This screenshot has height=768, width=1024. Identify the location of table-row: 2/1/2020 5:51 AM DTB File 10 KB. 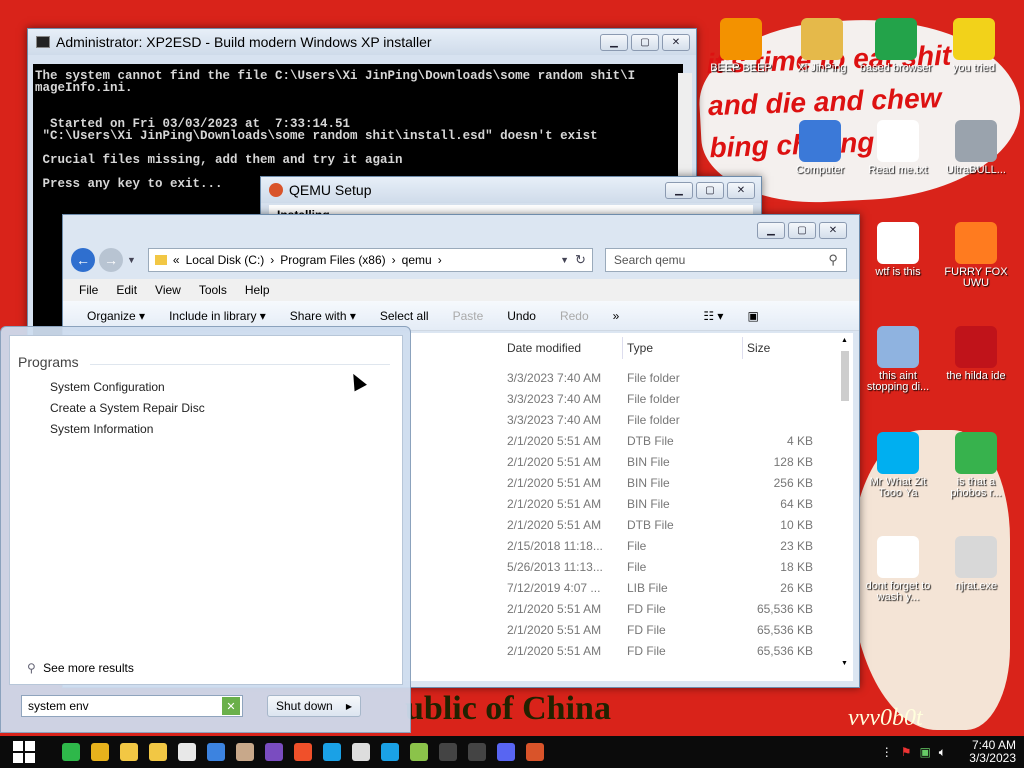
(660, 524).